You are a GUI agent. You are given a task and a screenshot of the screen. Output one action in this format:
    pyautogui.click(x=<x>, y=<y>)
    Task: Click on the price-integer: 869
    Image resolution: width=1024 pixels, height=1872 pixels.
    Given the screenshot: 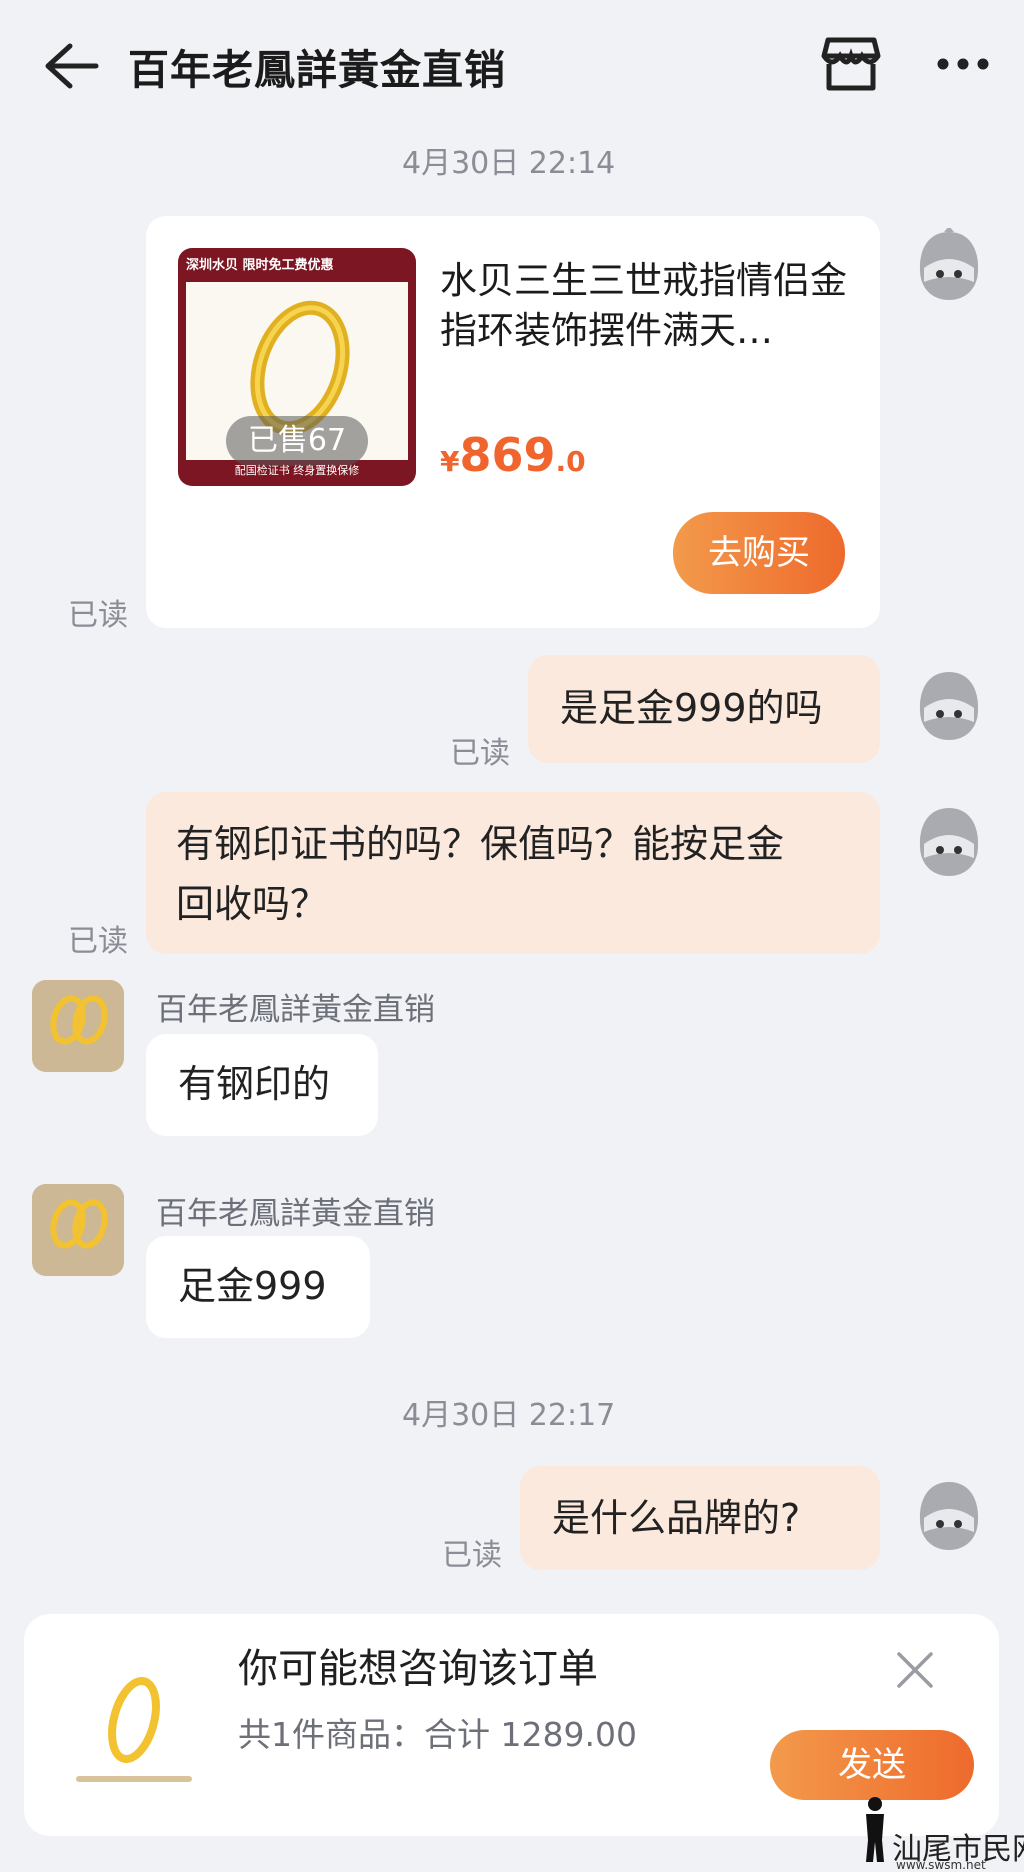 What is the action you would take?
    pyautogui.click(x=507, y=455)
    